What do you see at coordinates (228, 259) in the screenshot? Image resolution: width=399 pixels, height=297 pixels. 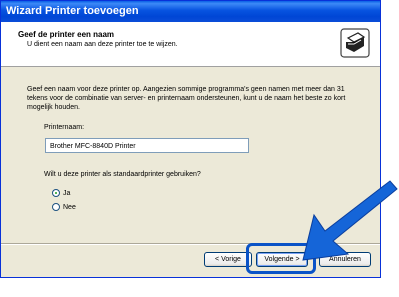 I see `back-button: < Vorige` at bounding box center [228, 259].